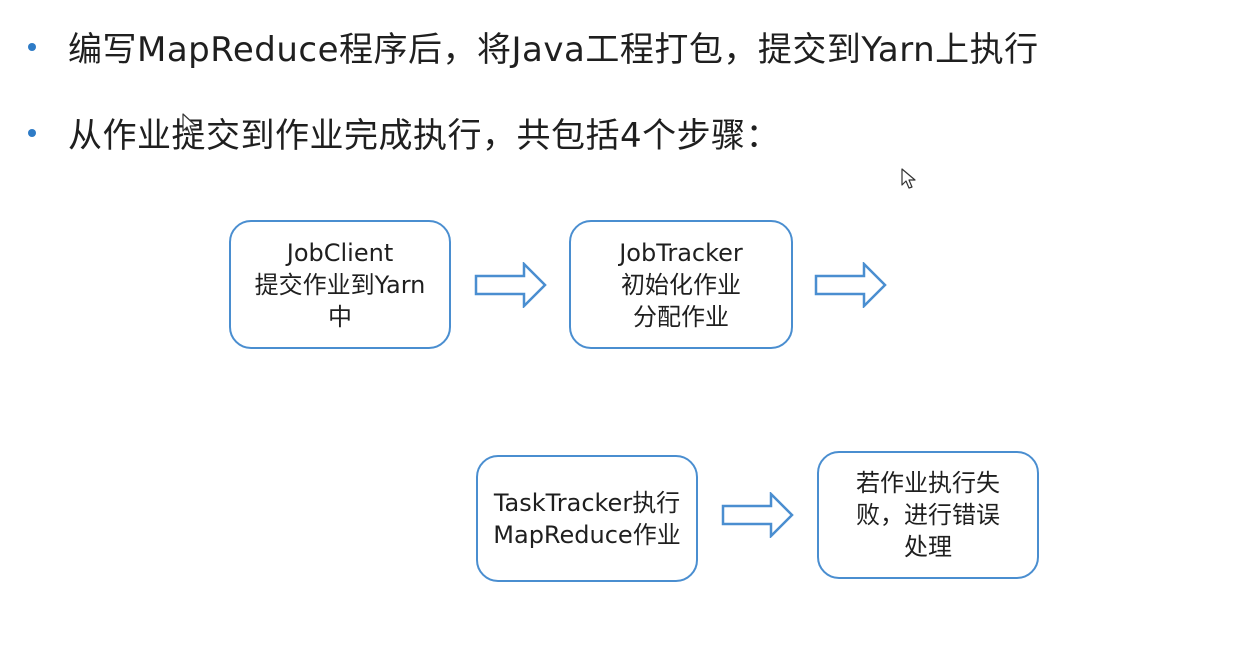 The width and height of the screenshot is (1240, 649). I want to click on step-line: TaskTracker执行, so click(587, 502).